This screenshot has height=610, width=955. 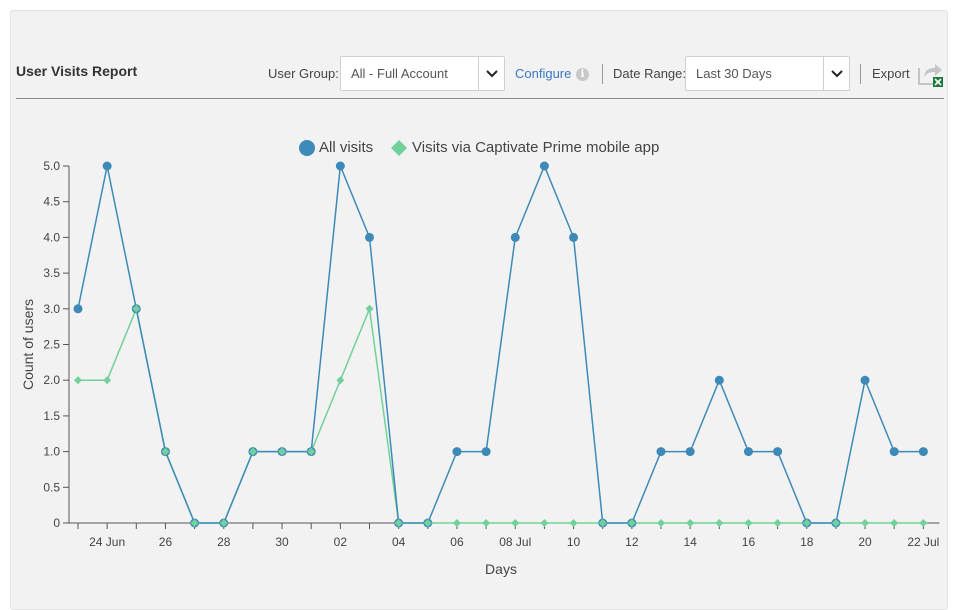 What do you see at coordinates (515, 542) in the screenshot?
I see `x-tick-label: 08 Jul` at bounding box center [515, 542].